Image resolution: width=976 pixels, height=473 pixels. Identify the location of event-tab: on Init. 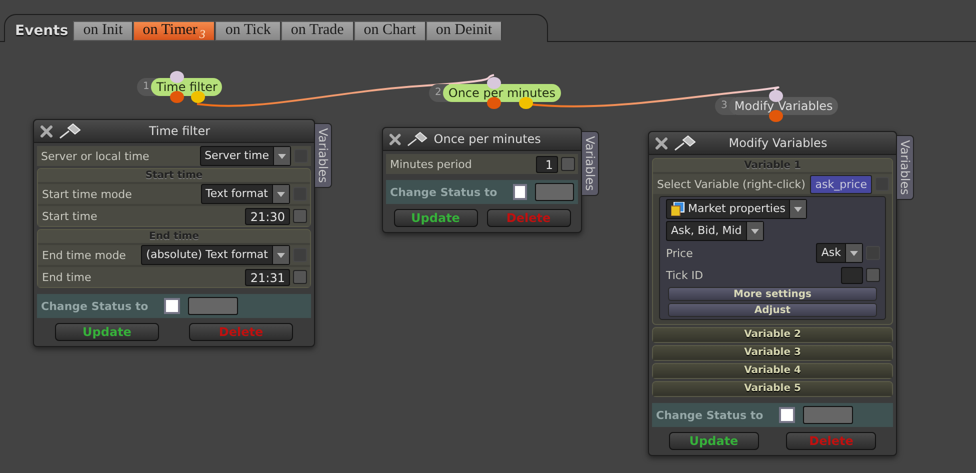
(103, 30).